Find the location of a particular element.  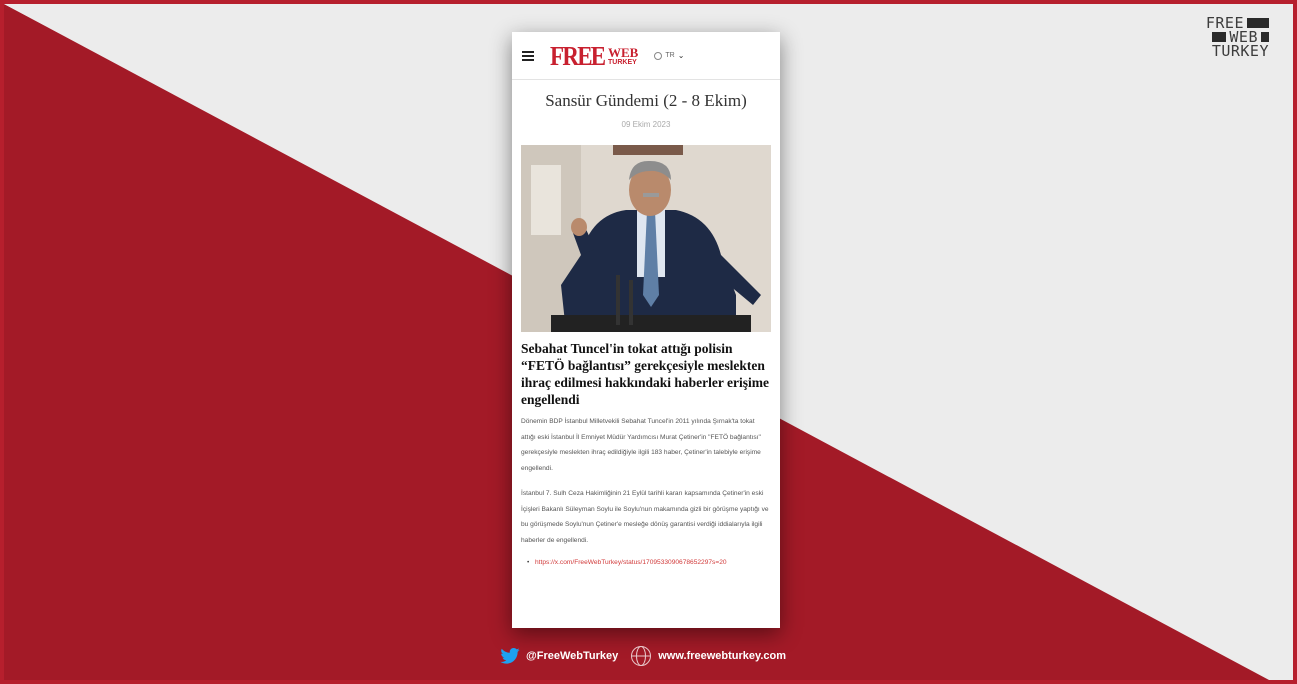

chevron-down-icon: ⌄ is located at coordinates (681, 55).